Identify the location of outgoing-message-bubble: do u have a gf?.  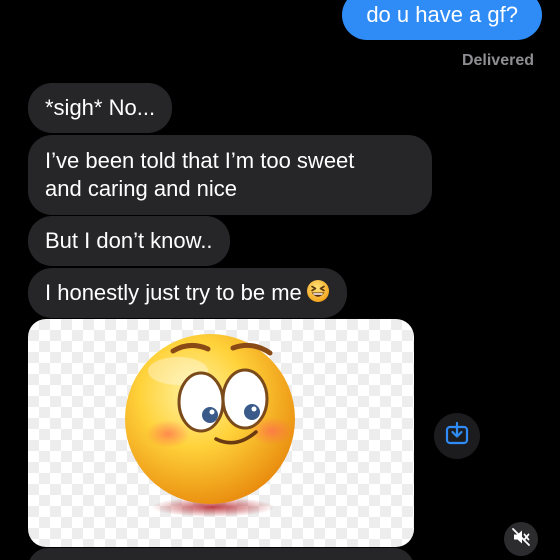
(442, 20).